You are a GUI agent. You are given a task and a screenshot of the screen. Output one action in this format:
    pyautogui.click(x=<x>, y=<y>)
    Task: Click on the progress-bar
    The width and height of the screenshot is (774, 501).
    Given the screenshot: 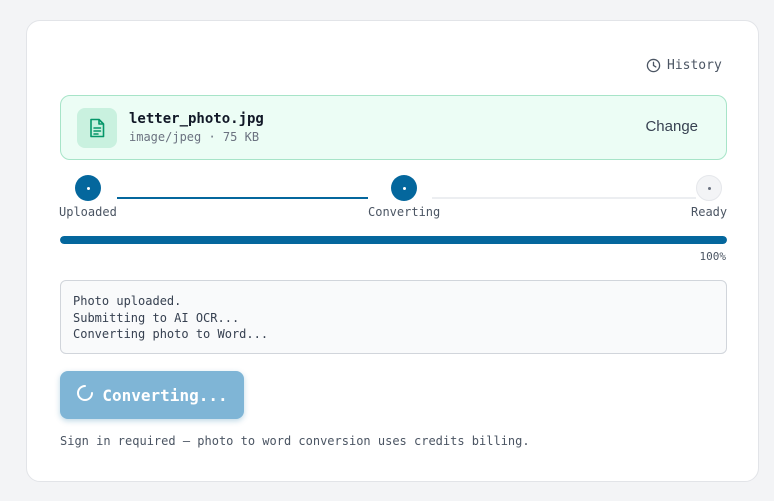 What is the action you would take?
    pyautogui.click(x=393, y=240)
    